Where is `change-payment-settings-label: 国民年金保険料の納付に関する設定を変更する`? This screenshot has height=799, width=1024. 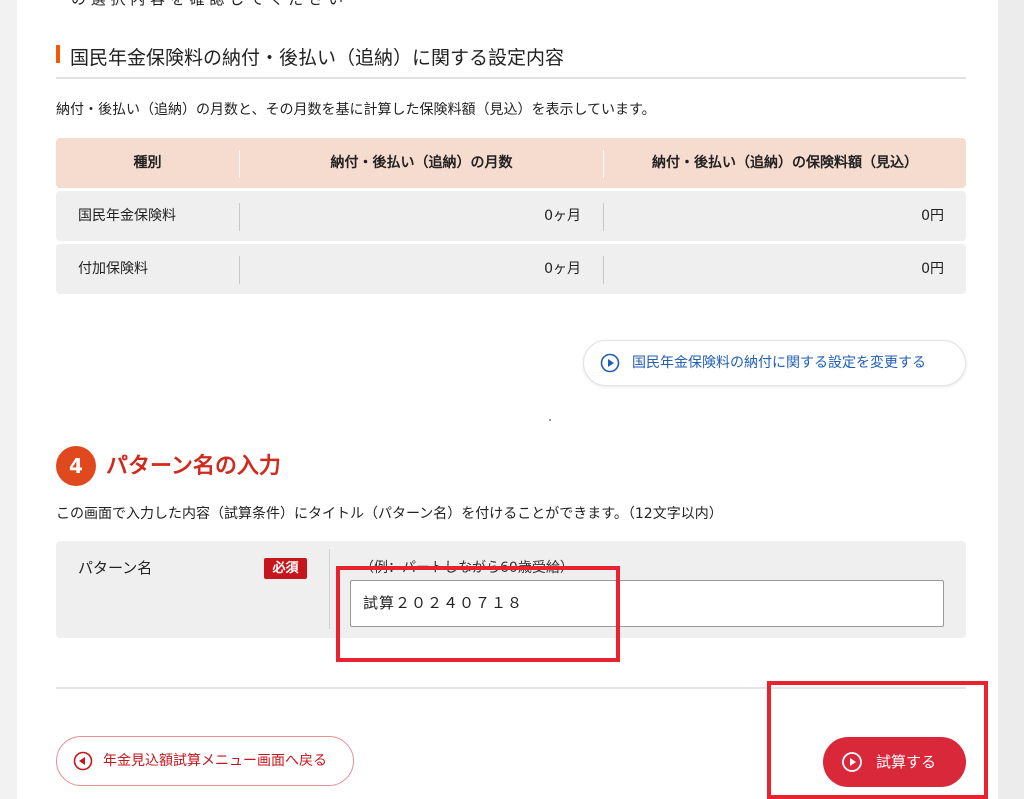
change-payment-settings-label: 国民年金保険料の納付に関する設定を変更する is located at coordinates (779, 363).